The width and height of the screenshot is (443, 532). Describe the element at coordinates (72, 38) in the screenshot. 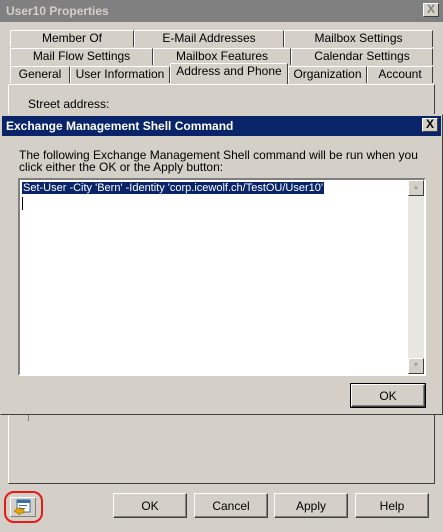

I see `tab-member-of: Member Of` at that location.